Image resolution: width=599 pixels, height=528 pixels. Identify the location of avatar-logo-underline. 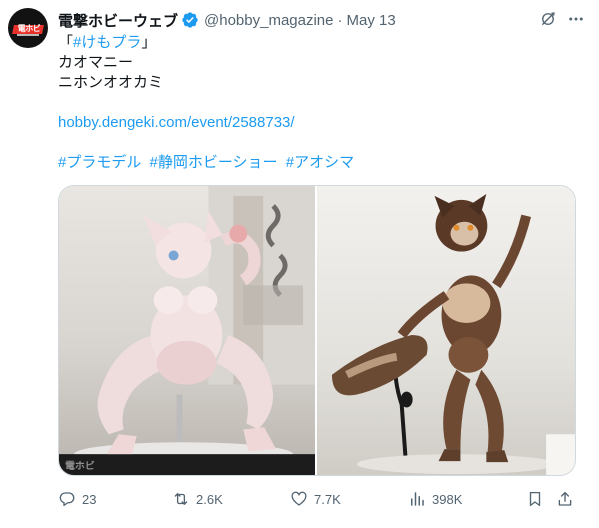
(28, 35).